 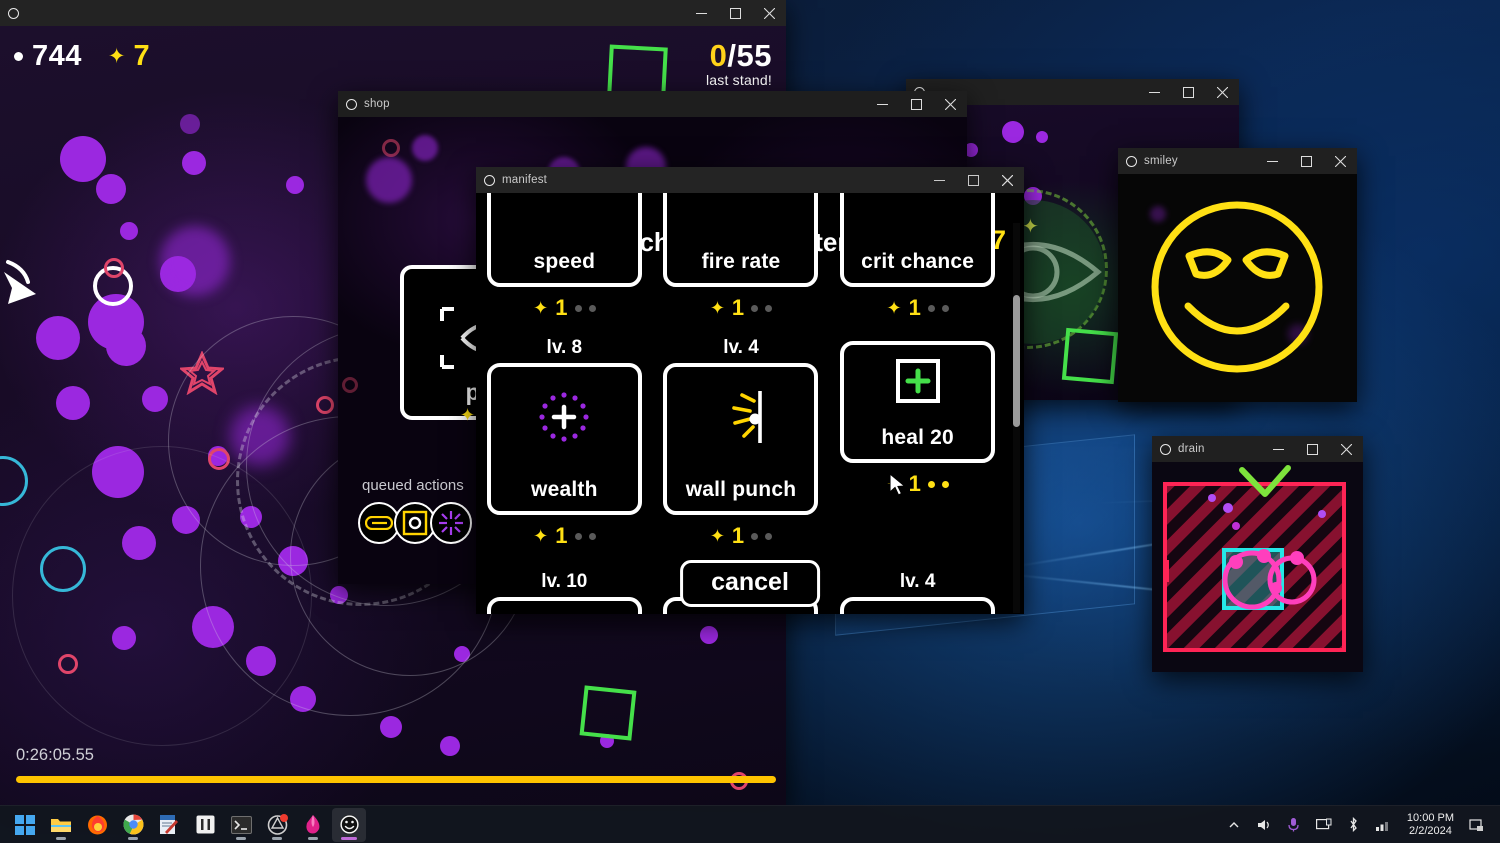 I want to click on shop-item-cell: speed ✦ 1, so click(x=564, y=257).